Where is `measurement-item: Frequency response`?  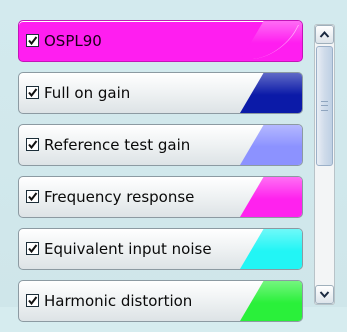 measurement-item: Frequency response is located at coordinates (160, 197).